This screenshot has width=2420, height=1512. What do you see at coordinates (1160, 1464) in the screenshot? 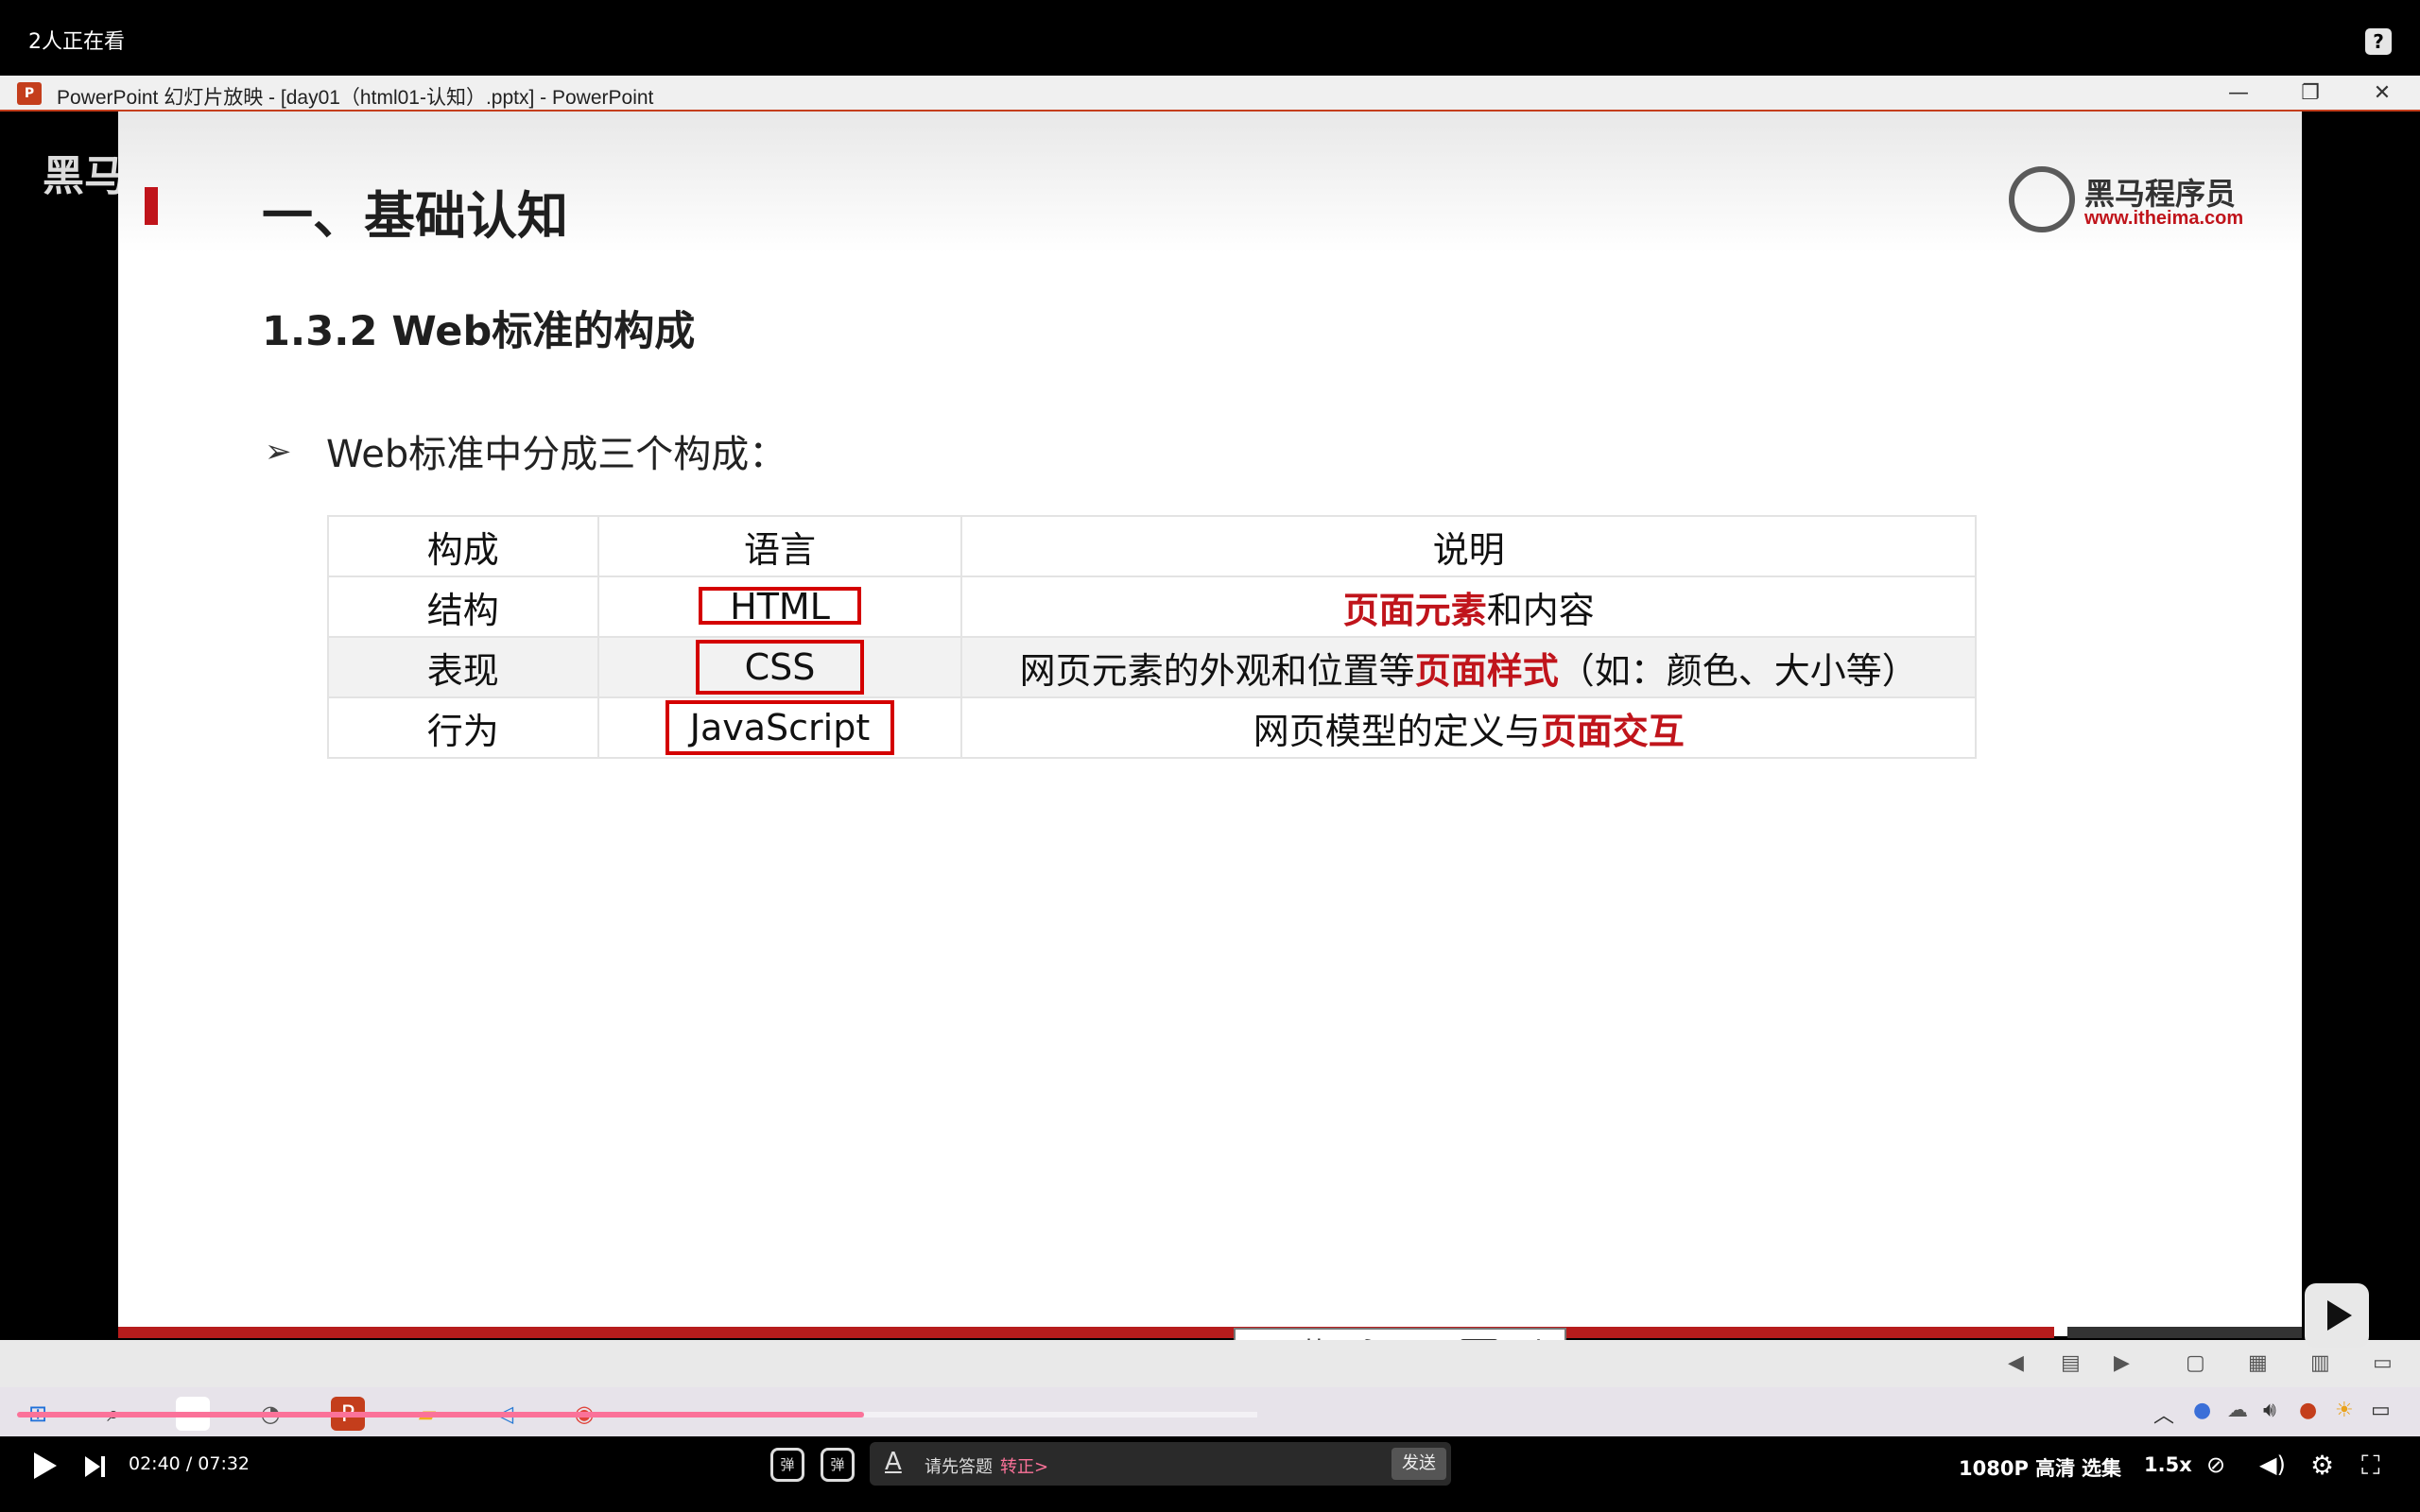
I see `danmaku-input-box: A 请先答题 转正> 发送` at bounding box center [1160, 1464].